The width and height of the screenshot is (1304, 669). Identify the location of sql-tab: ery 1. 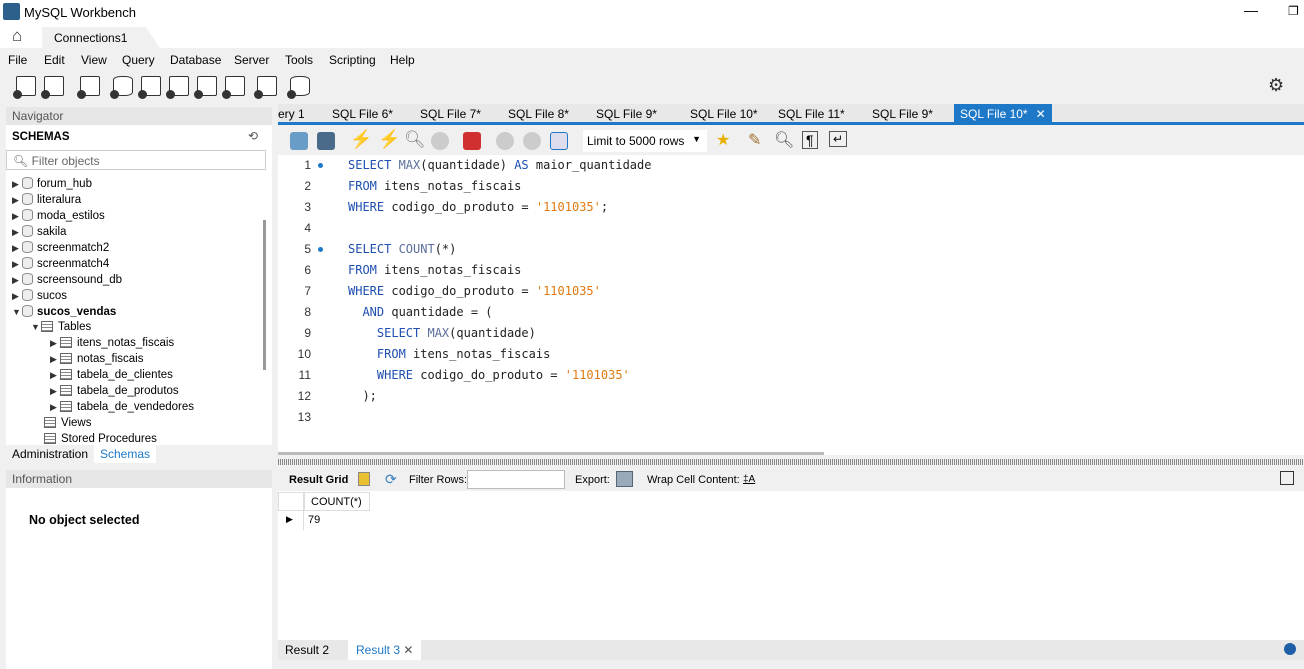
(291, 114).